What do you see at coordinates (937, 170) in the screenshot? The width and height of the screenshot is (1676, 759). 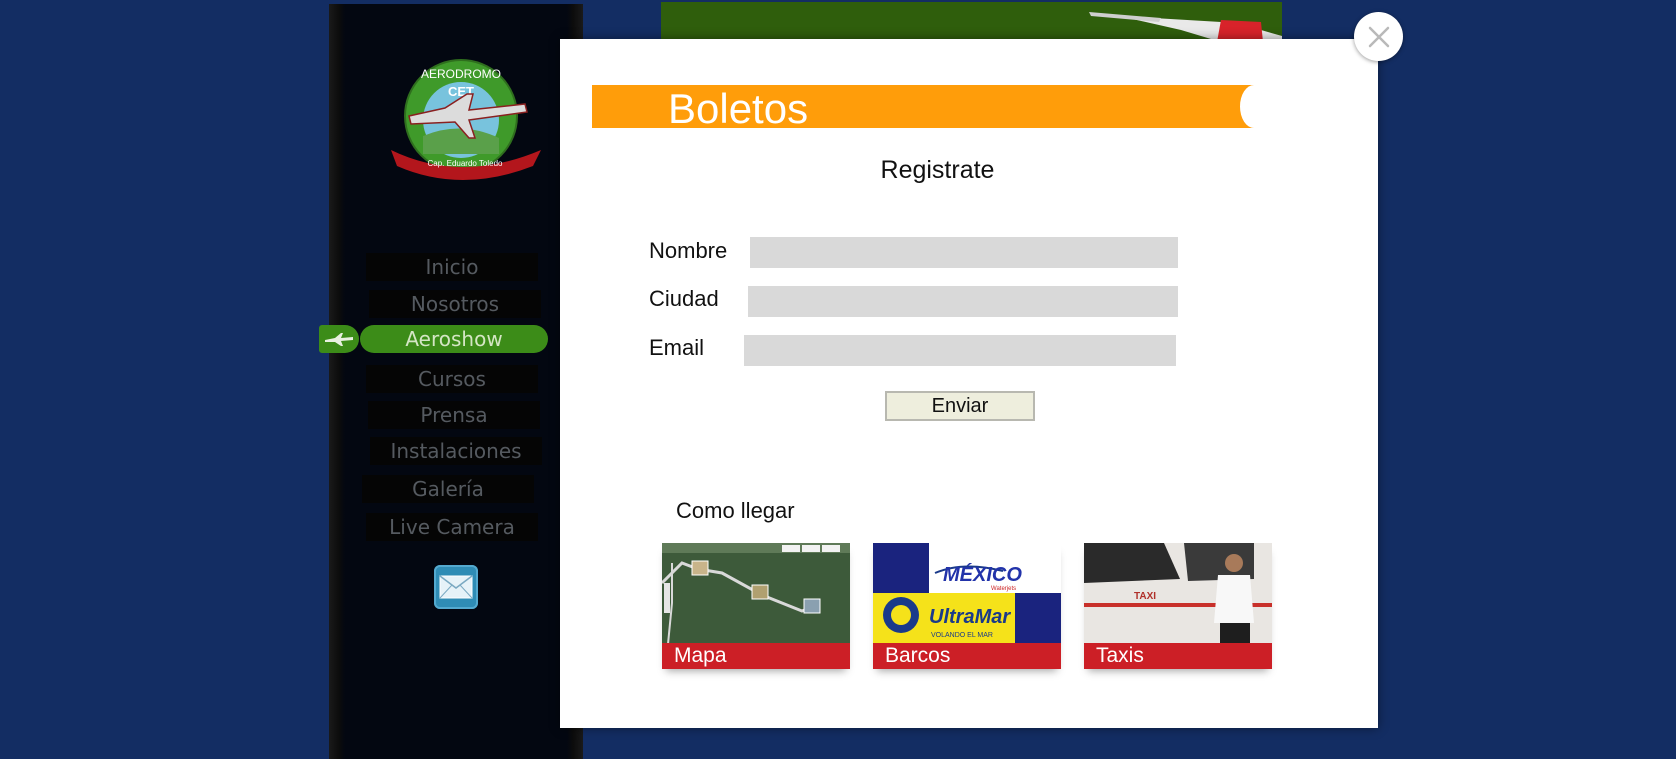 I see `form-title: Registrate` at bounding box center [937, 170].